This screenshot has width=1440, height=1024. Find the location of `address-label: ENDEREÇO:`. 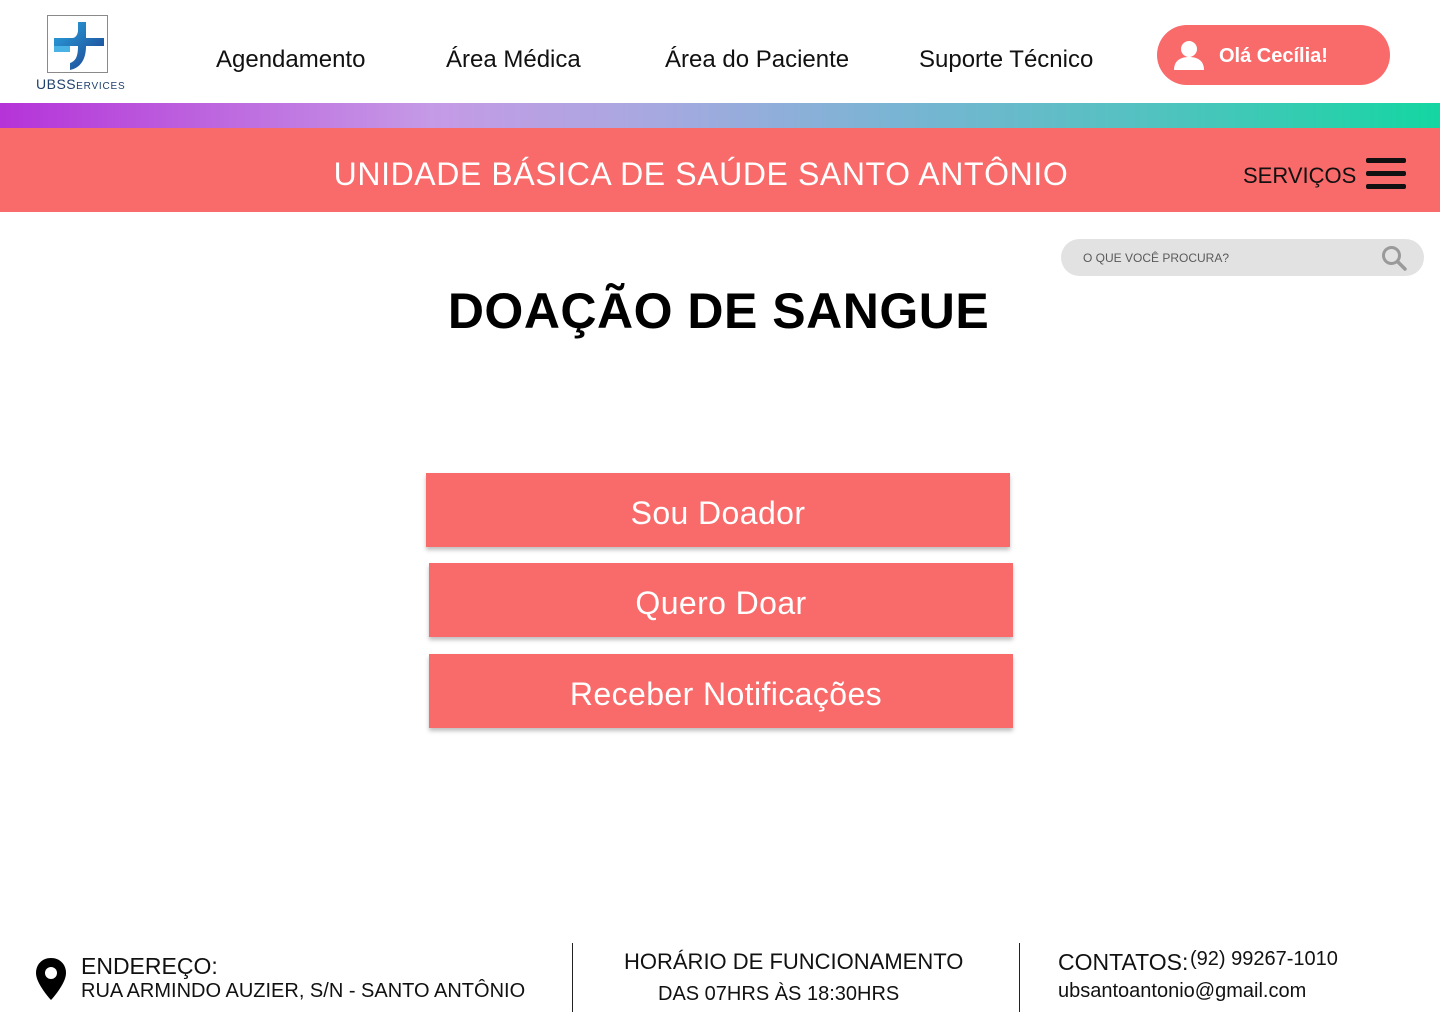

address-label: ENDEREÇO: is located at coordinates (149, 966).